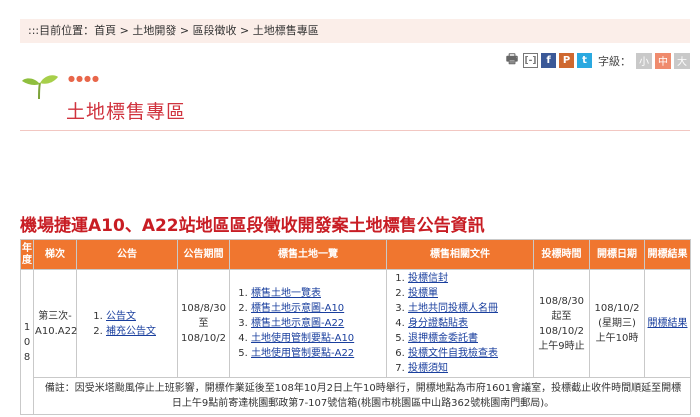  I want to click on title-divider, so click(355, 130).